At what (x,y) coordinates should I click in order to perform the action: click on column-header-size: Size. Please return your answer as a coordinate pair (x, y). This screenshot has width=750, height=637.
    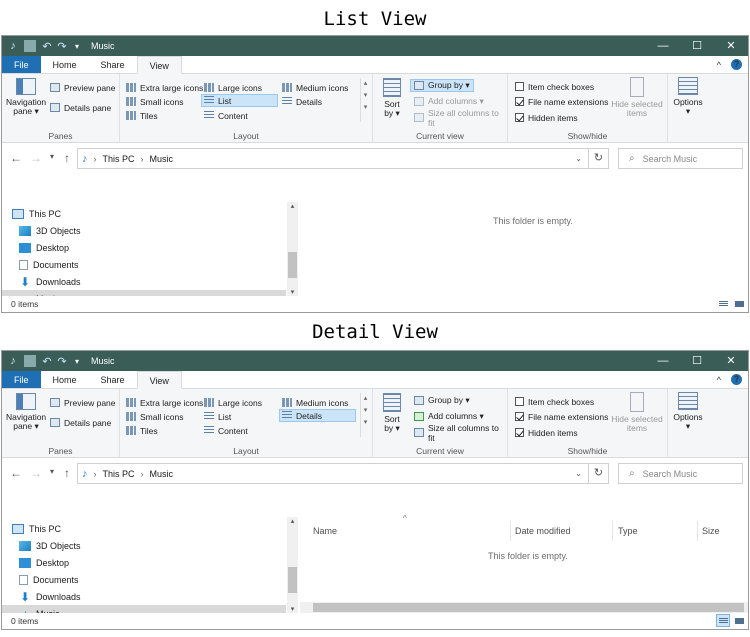
    Looking at the image, I should click on (711, 531).